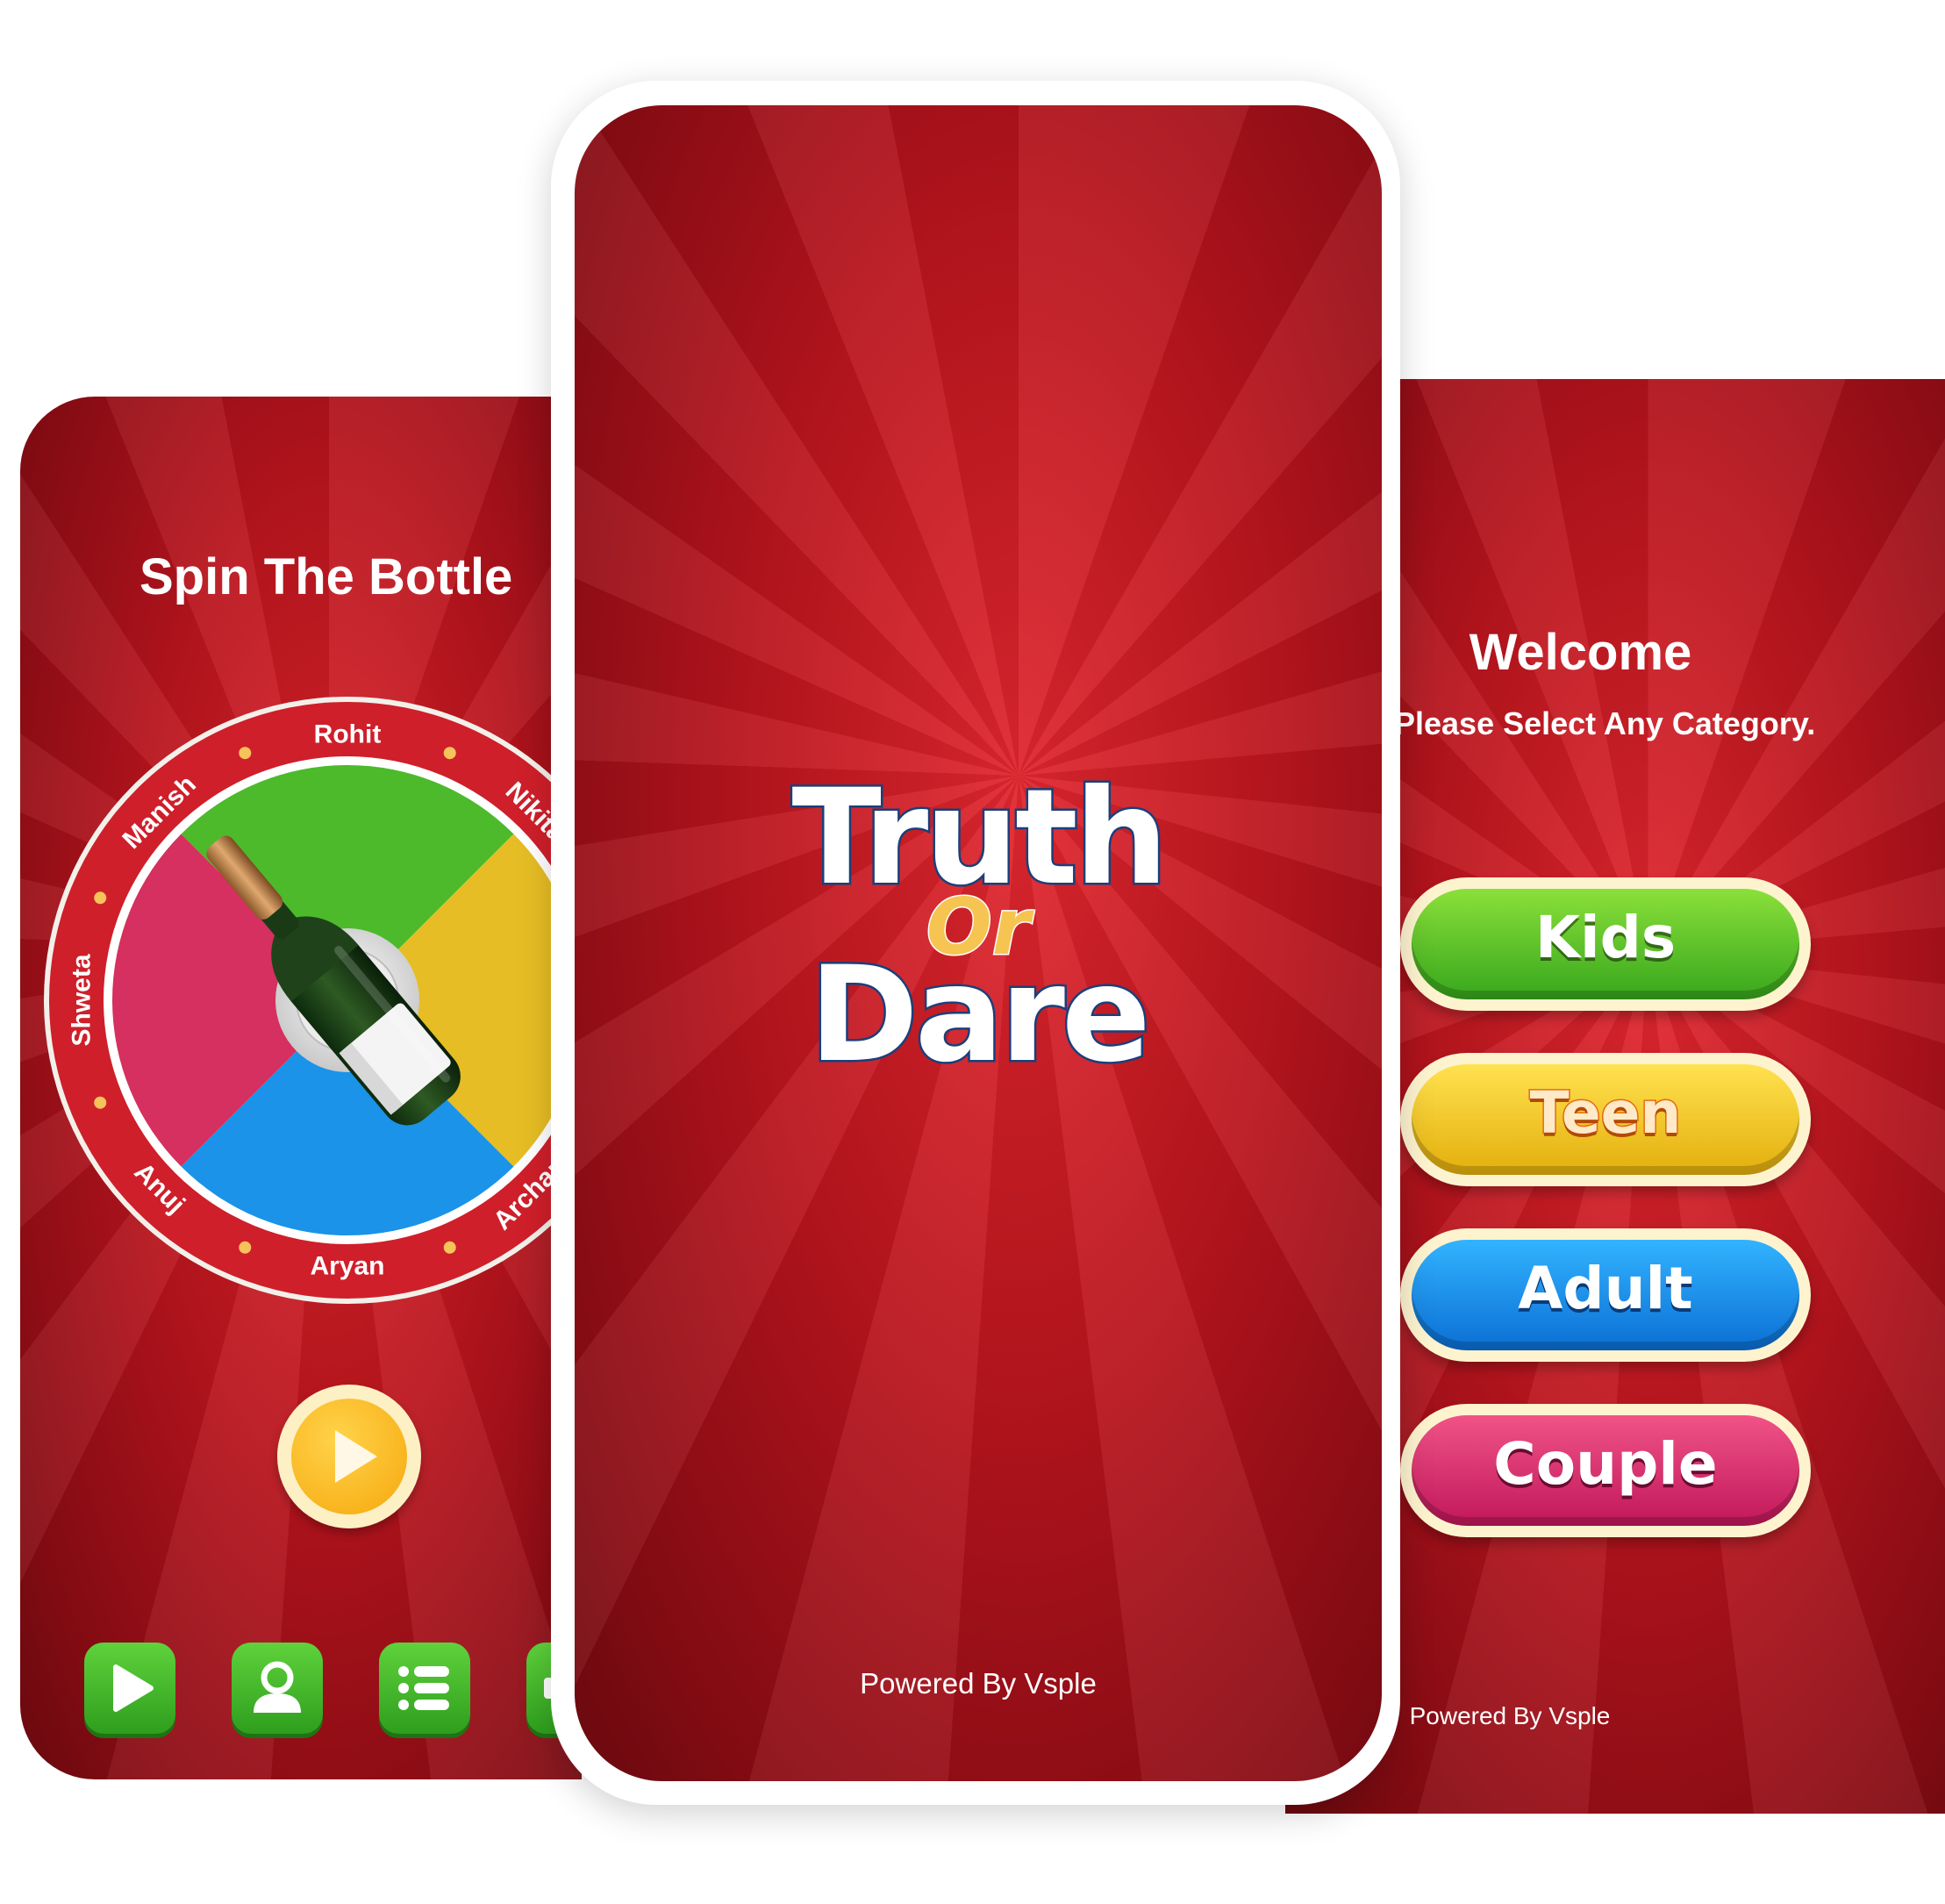 This screenshot has width=1945, height=1904. I want to click on player-name-label: Aryan, so click(347, 1266).